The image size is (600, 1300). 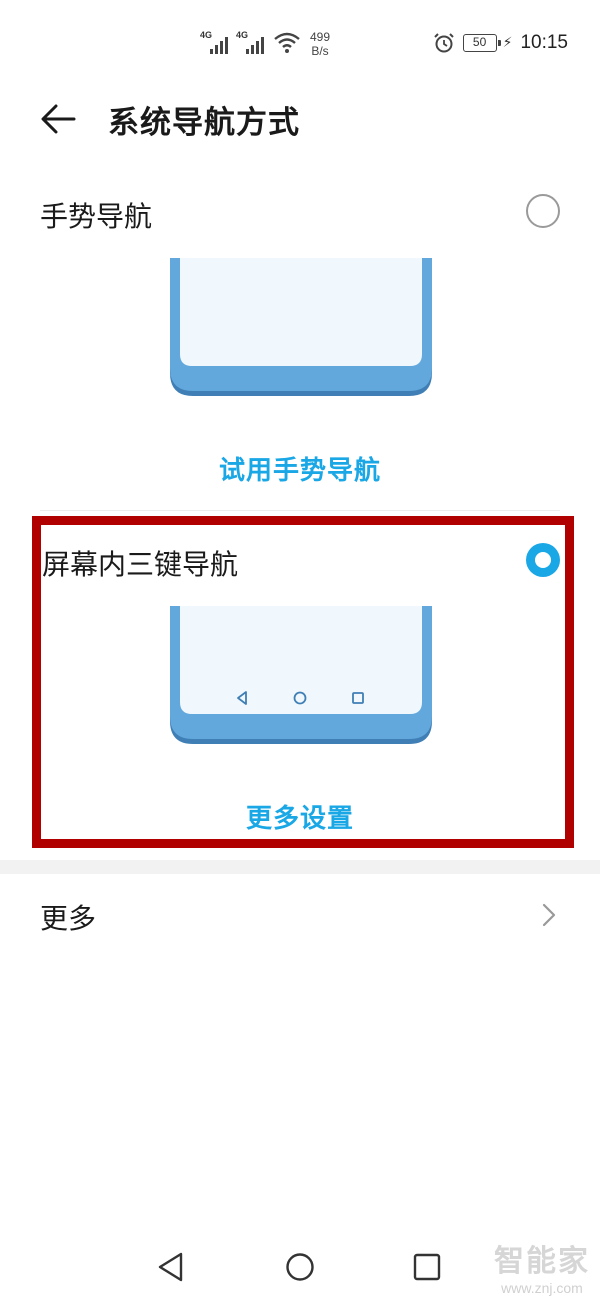 I want to click on alarm-icon, so click(x=443, y=43).